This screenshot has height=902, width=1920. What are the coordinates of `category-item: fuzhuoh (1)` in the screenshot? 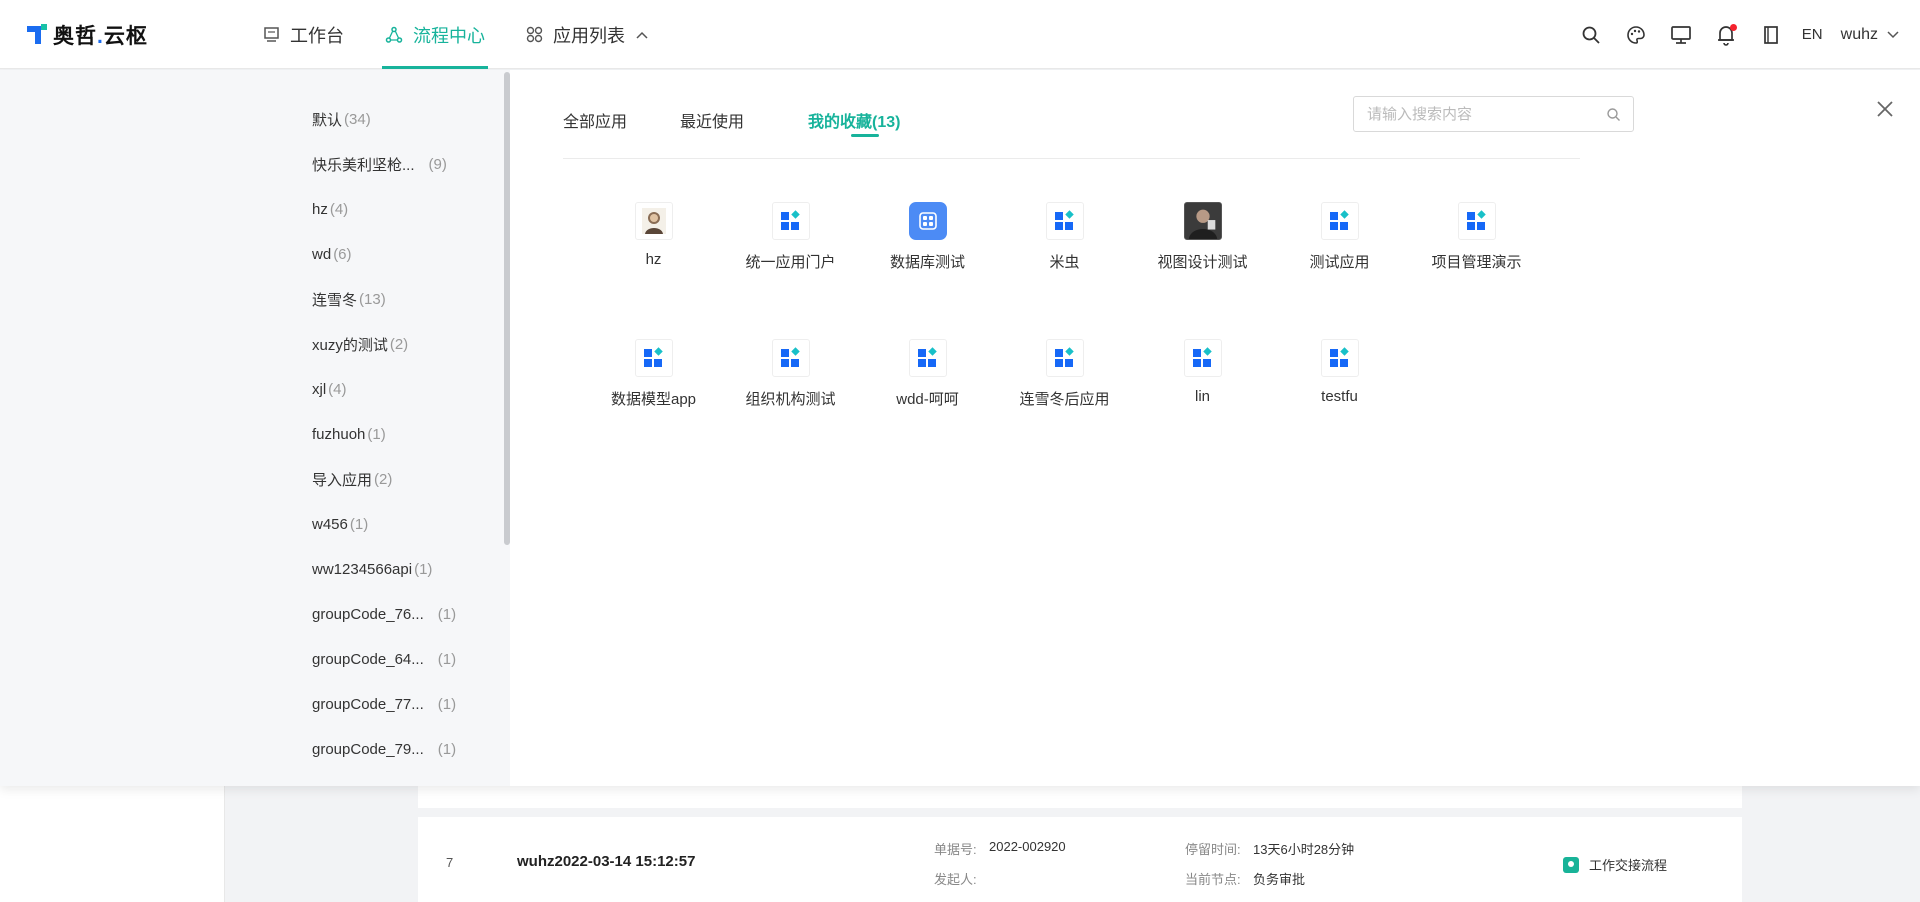 It's located at (392, 434).